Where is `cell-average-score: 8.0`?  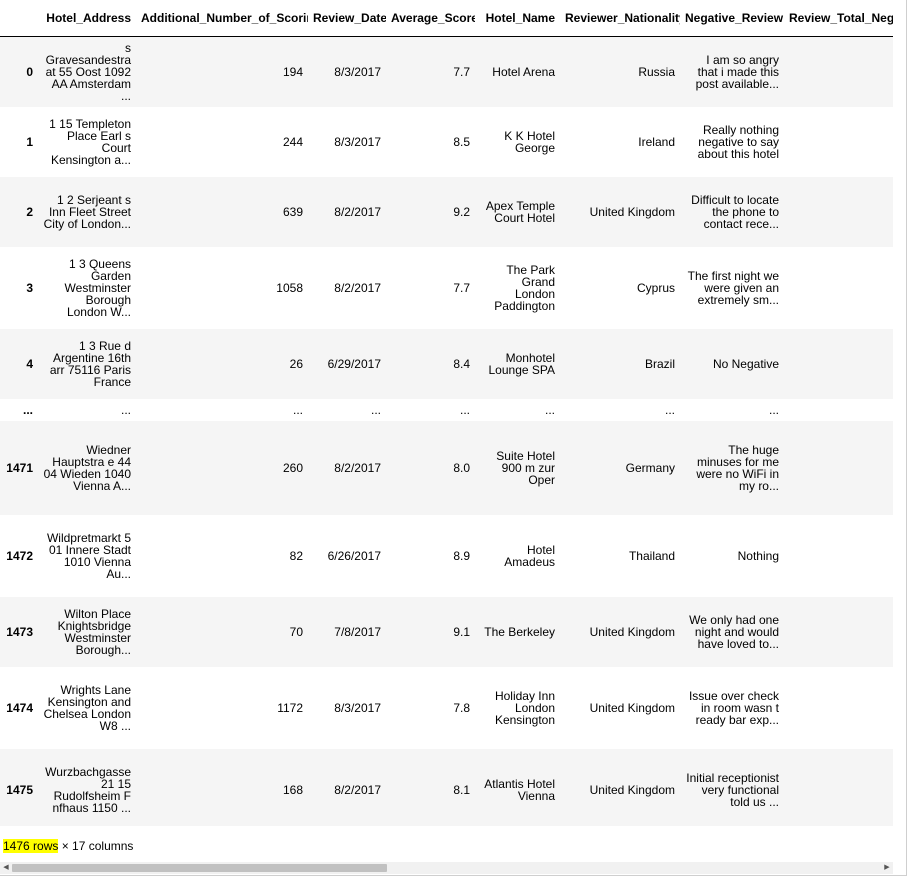 cell-average-score: 8.0 is located at coordinates (461, 467).